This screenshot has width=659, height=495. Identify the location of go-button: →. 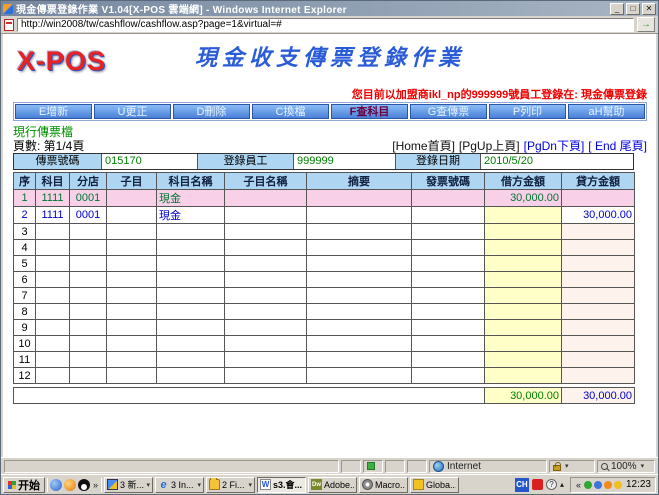
(646, 24).